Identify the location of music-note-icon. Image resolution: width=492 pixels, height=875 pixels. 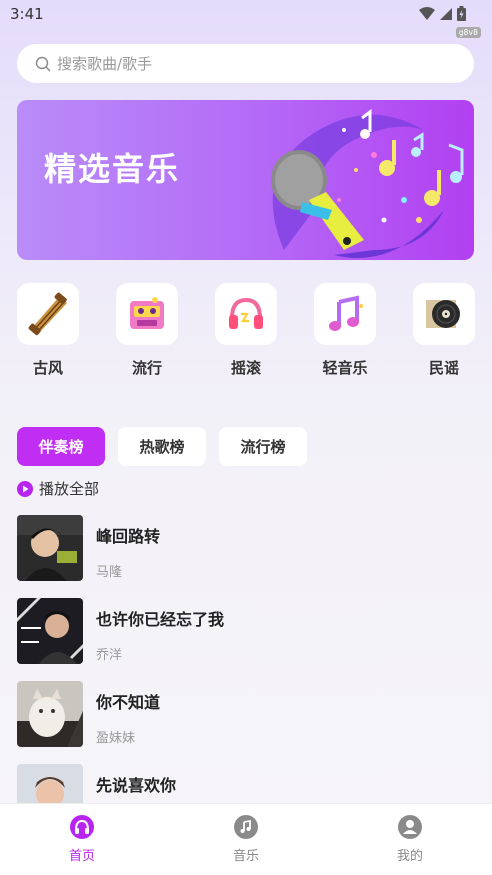
(345, 314).